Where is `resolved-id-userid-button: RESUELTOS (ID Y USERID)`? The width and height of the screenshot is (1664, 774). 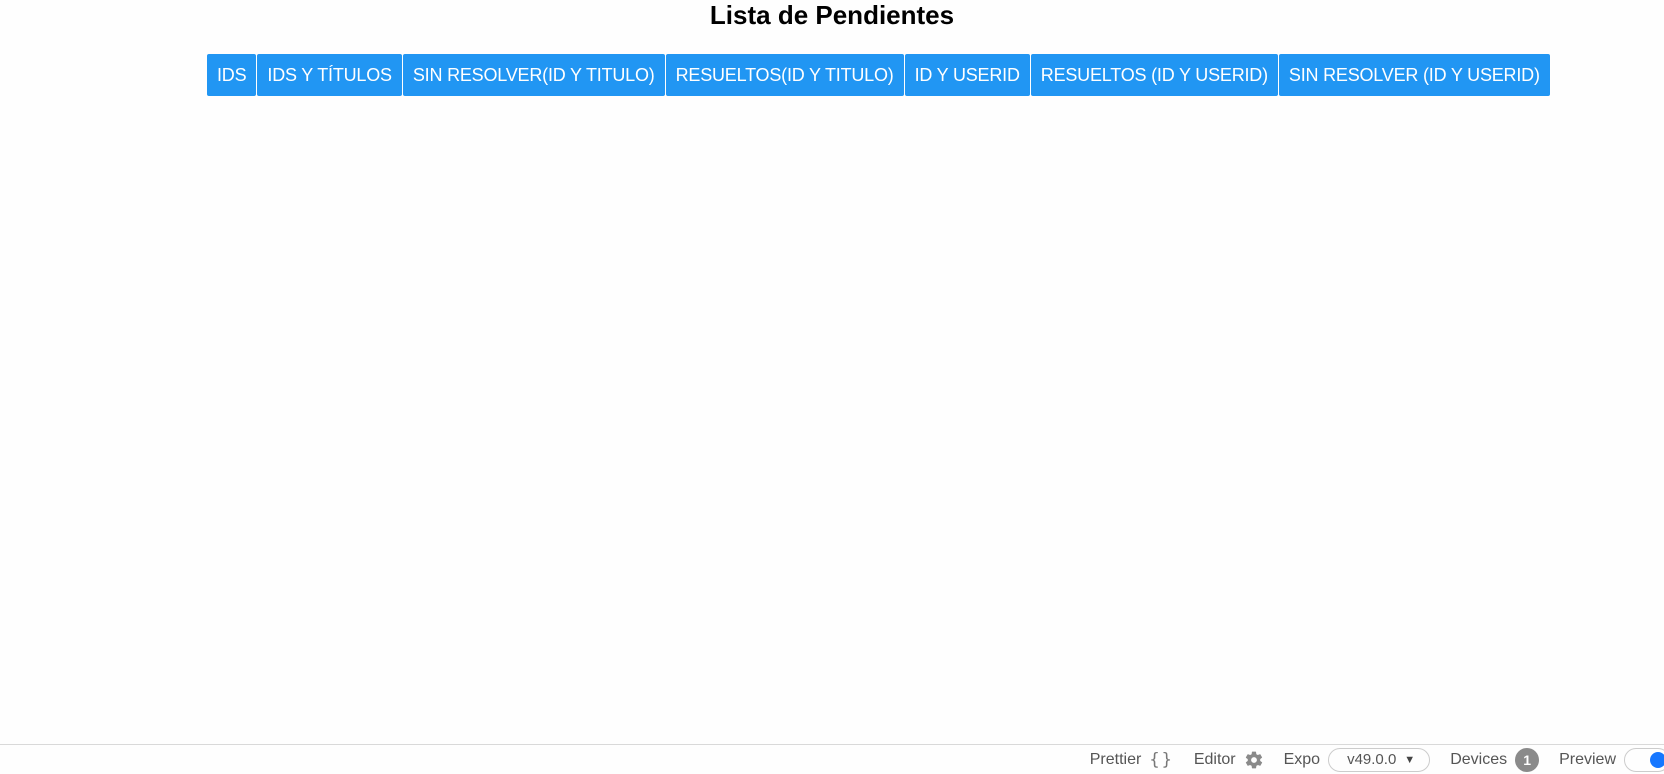
resolved-id-userid-button: RESUELTOS (ID Y USERID) is located at coordinates (1154, 75).